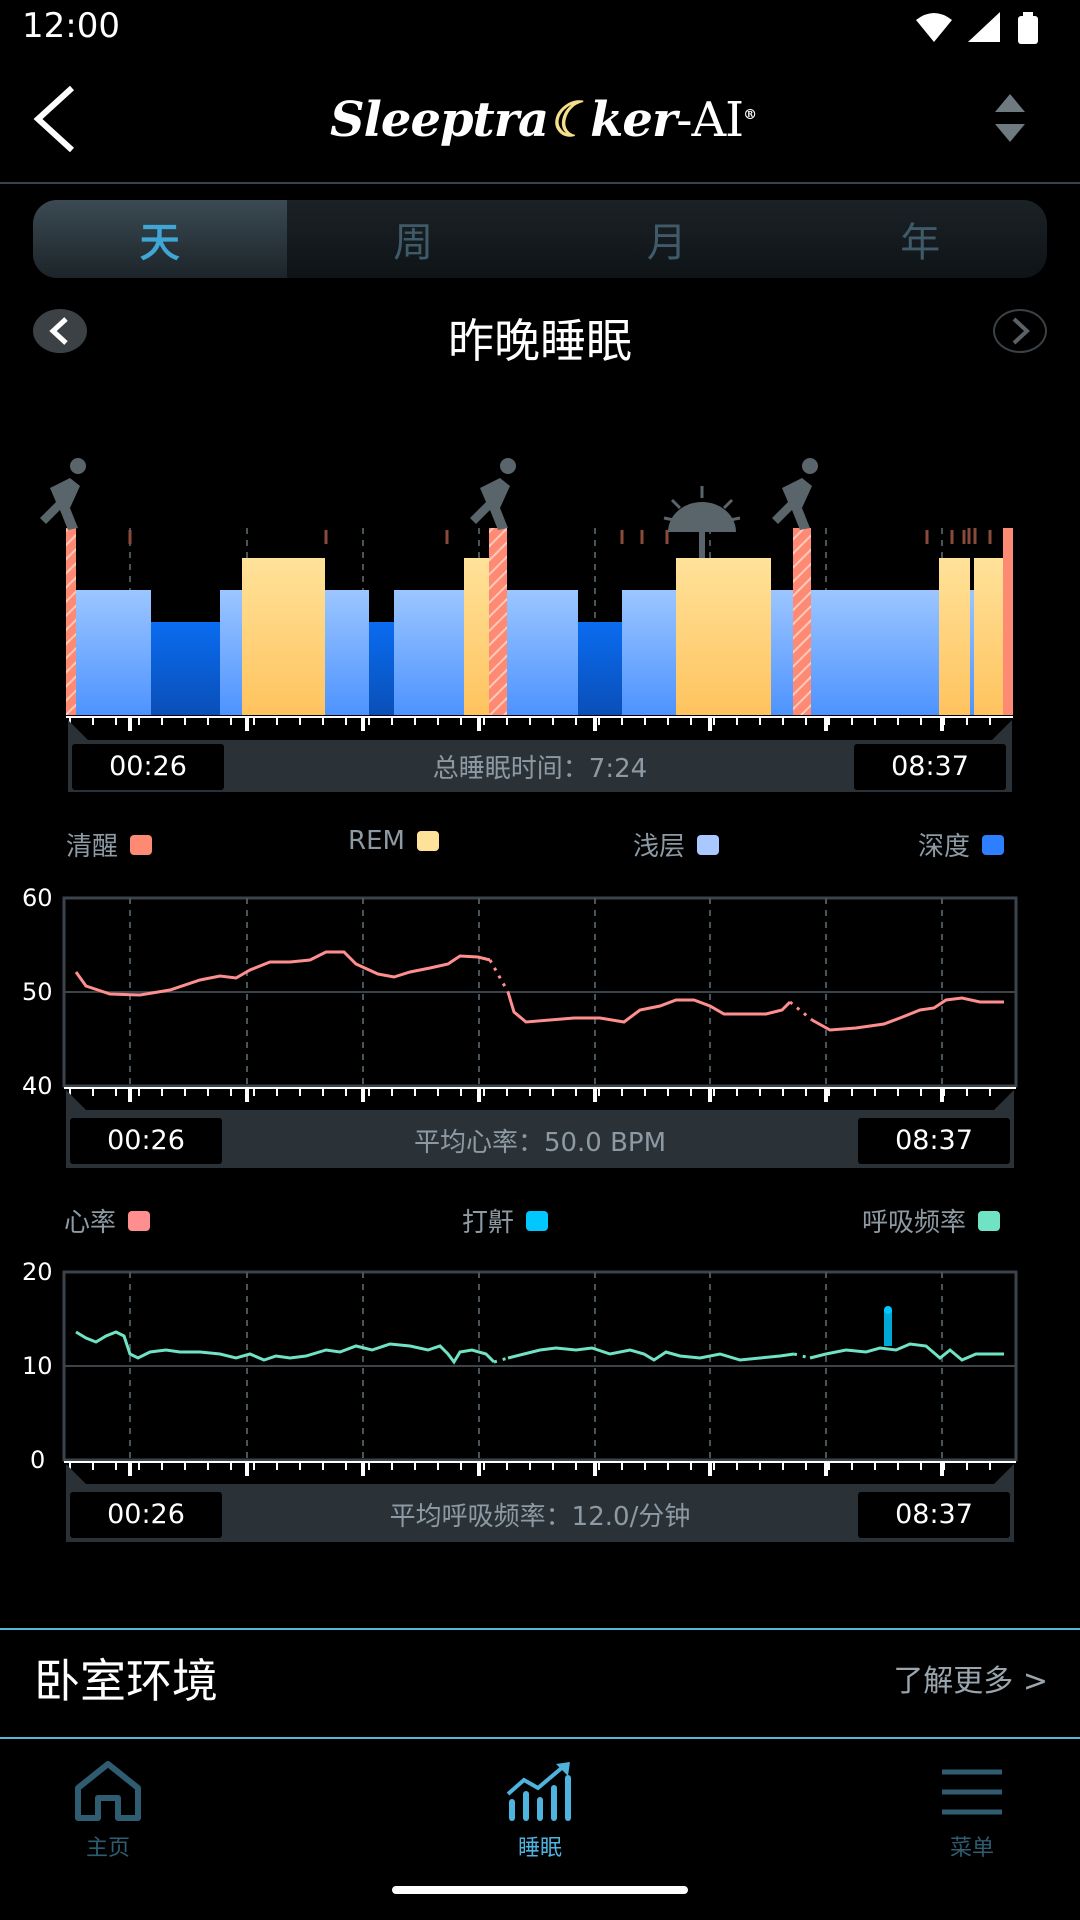 The image size is (1080, 1920). What do you see at coordinates (540, 1517) in the screenshot?
I see `avg-breathing-label: 平均呼吸频率：12.0/分钟` at bounding box center [540, 1517].